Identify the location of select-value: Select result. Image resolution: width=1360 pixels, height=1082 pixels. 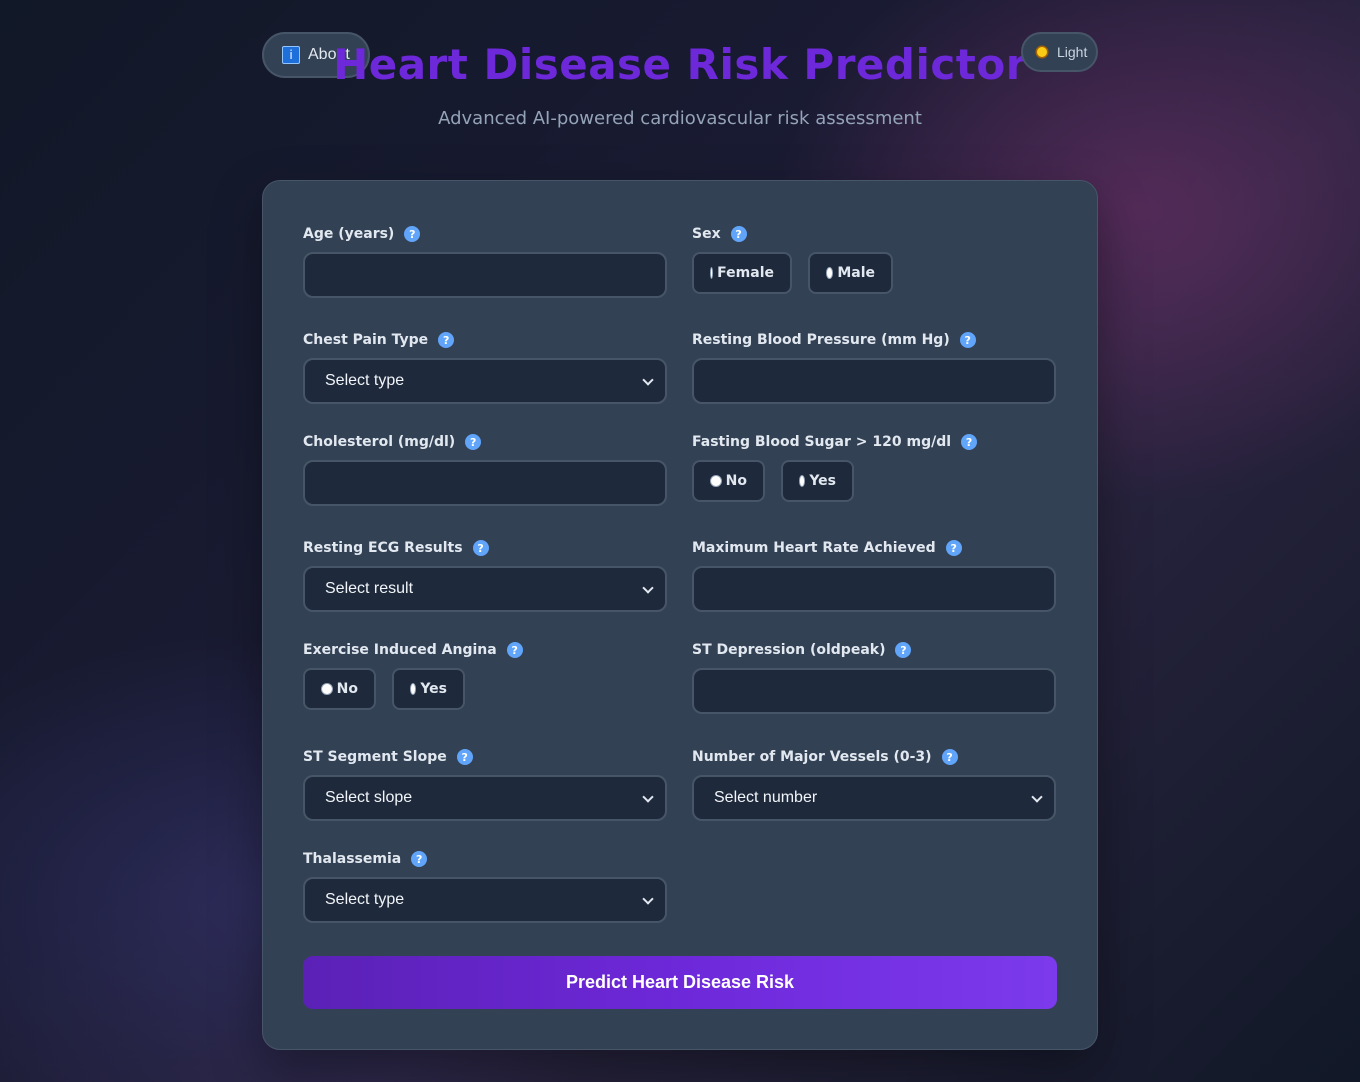
(369, 588).